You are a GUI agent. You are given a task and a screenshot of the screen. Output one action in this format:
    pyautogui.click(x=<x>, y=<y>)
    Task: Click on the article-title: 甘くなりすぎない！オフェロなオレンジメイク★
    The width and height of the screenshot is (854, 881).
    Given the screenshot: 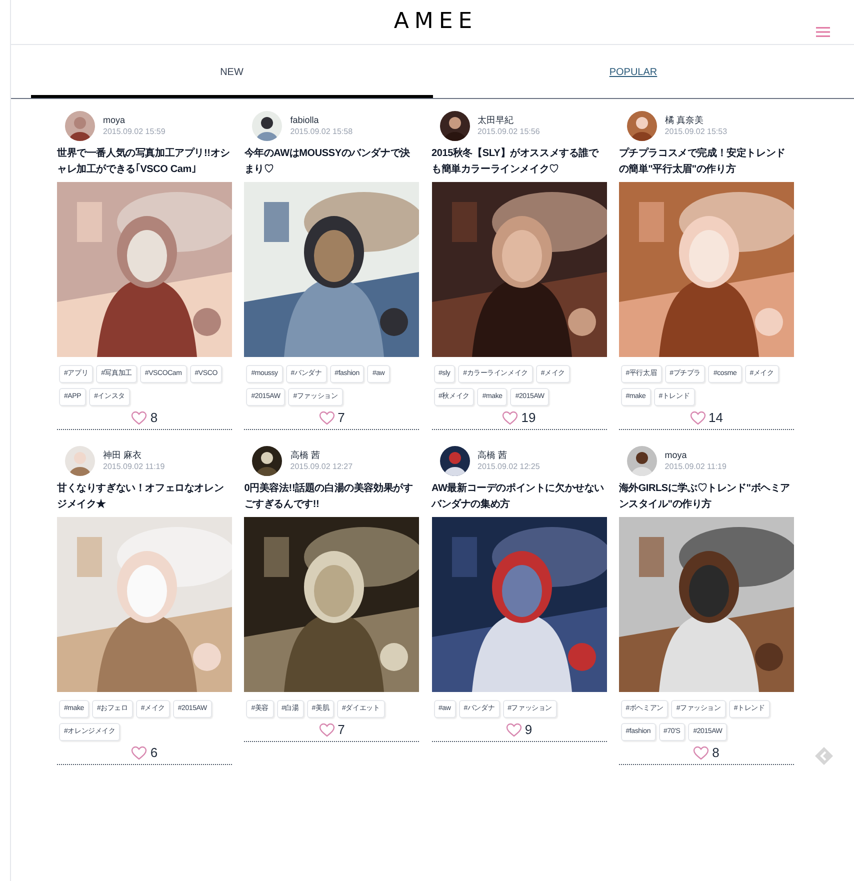 What is the action you would take?
    pyautogui.click(x=144, y=497)
    